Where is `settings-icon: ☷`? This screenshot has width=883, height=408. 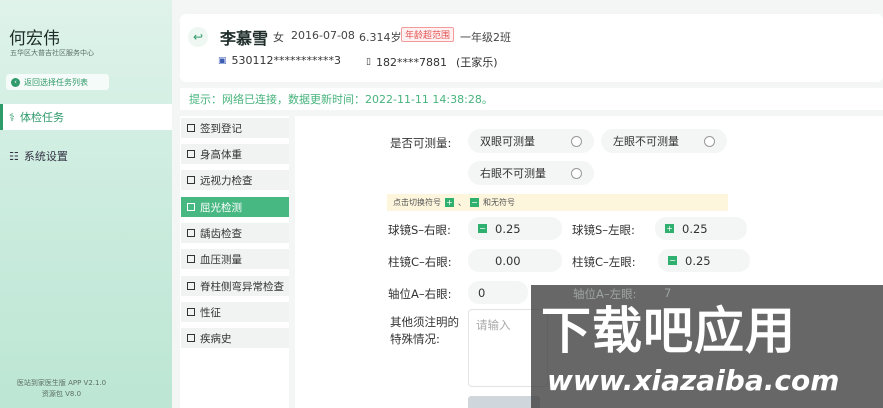
settings-icon: ☷ is located at coordinates (14, 156).